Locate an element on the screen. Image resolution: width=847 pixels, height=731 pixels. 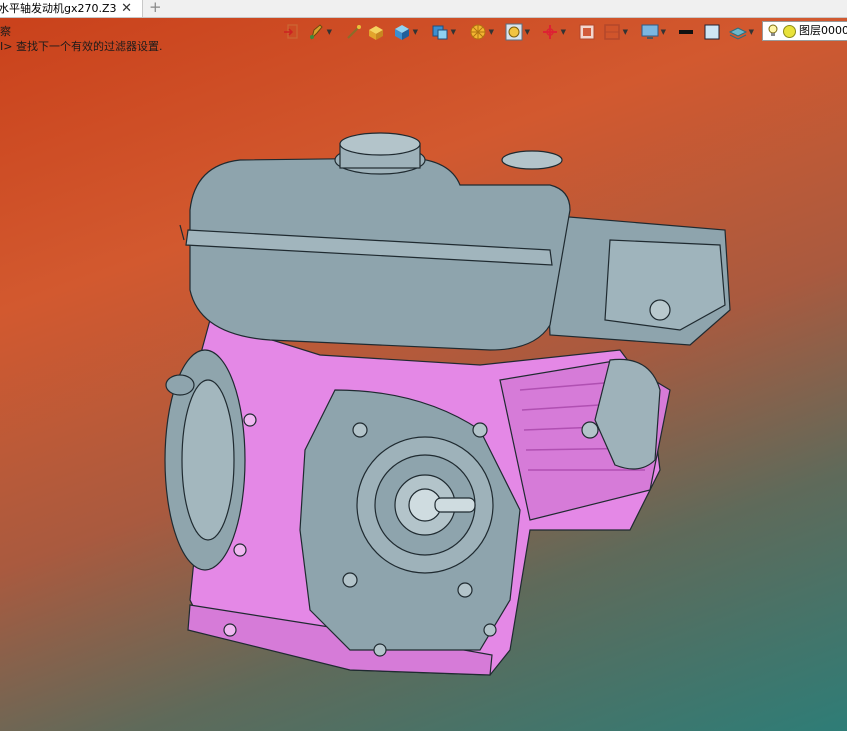
close-icon: ✕ is located at coordinates (126, 8).